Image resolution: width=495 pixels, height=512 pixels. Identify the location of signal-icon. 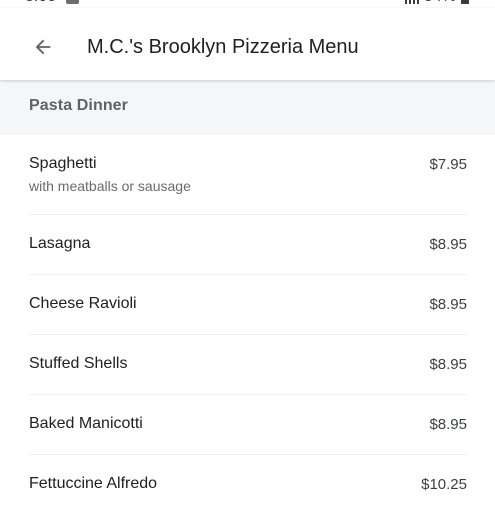
(412, 2).